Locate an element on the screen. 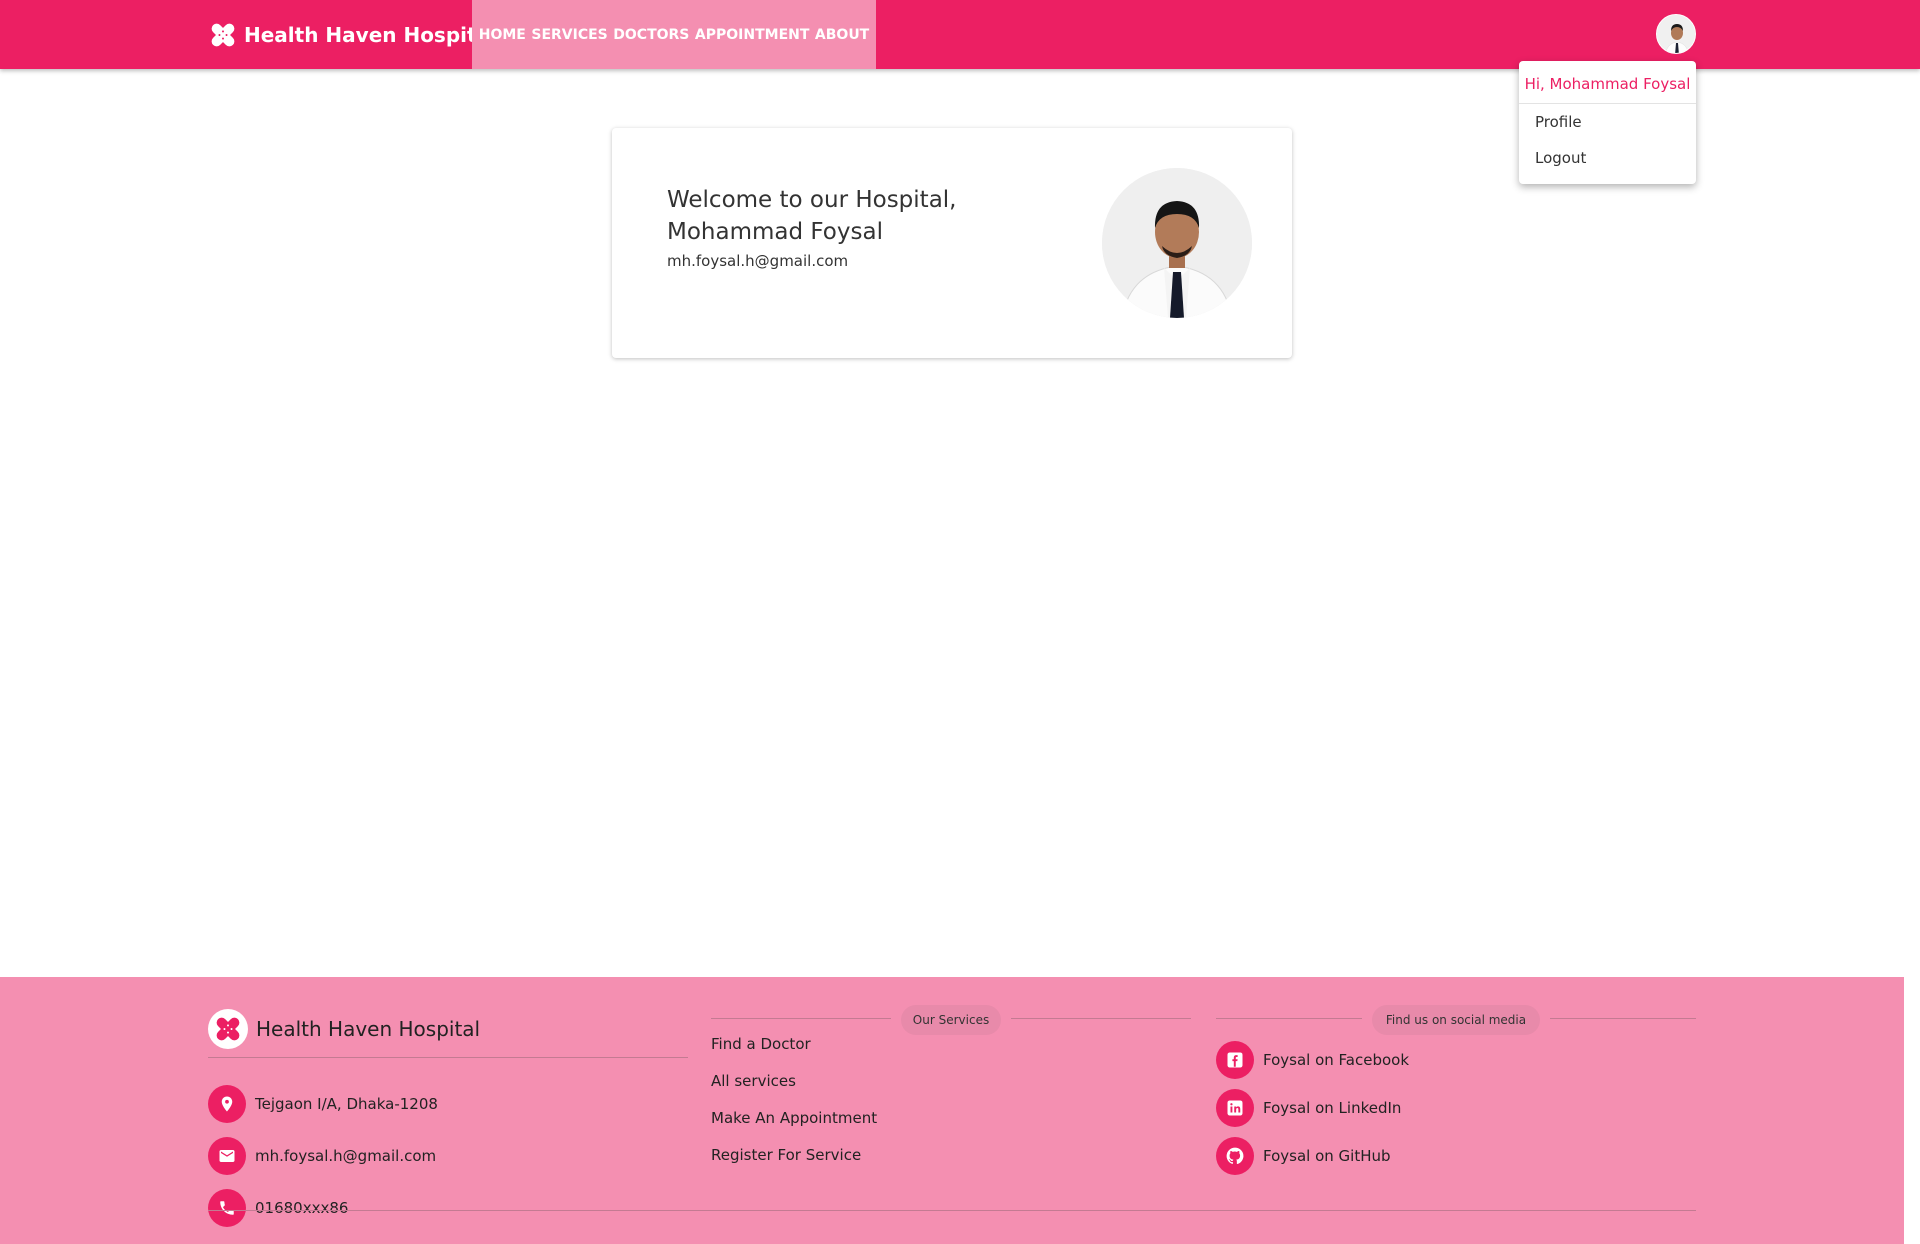 The image size is (1920, 1244). user-avatar-button is located at coordinates (1676, 34).